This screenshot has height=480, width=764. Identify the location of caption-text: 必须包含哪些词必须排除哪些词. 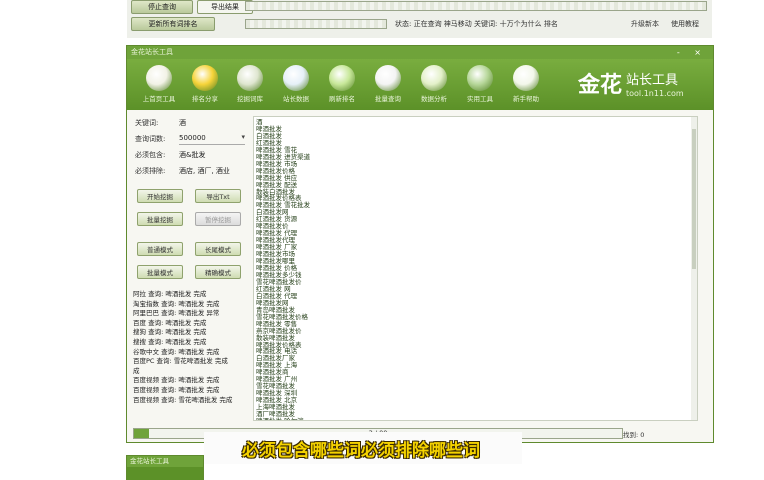
(361, 451).